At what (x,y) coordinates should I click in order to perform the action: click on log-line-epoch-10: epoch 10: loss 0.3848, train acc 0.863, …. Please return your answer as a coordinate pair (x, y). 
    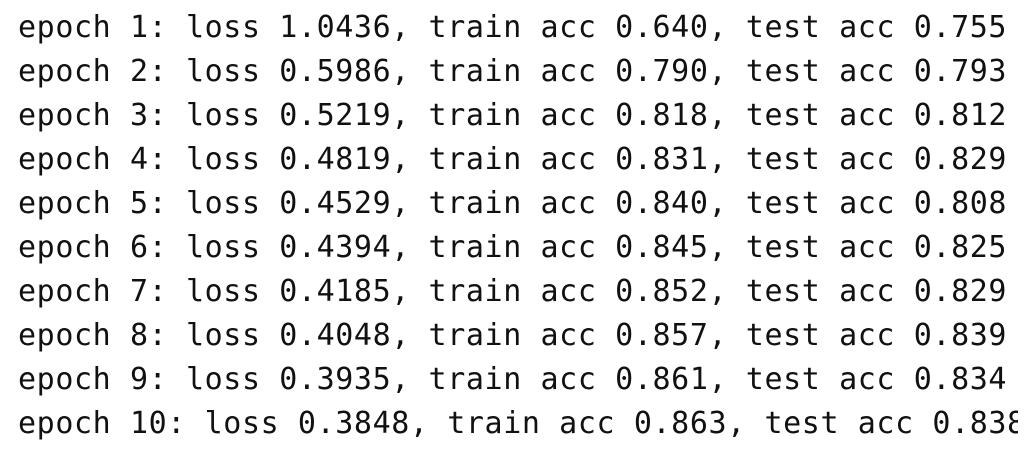
    Looking at the image, I should click on (518, 423).